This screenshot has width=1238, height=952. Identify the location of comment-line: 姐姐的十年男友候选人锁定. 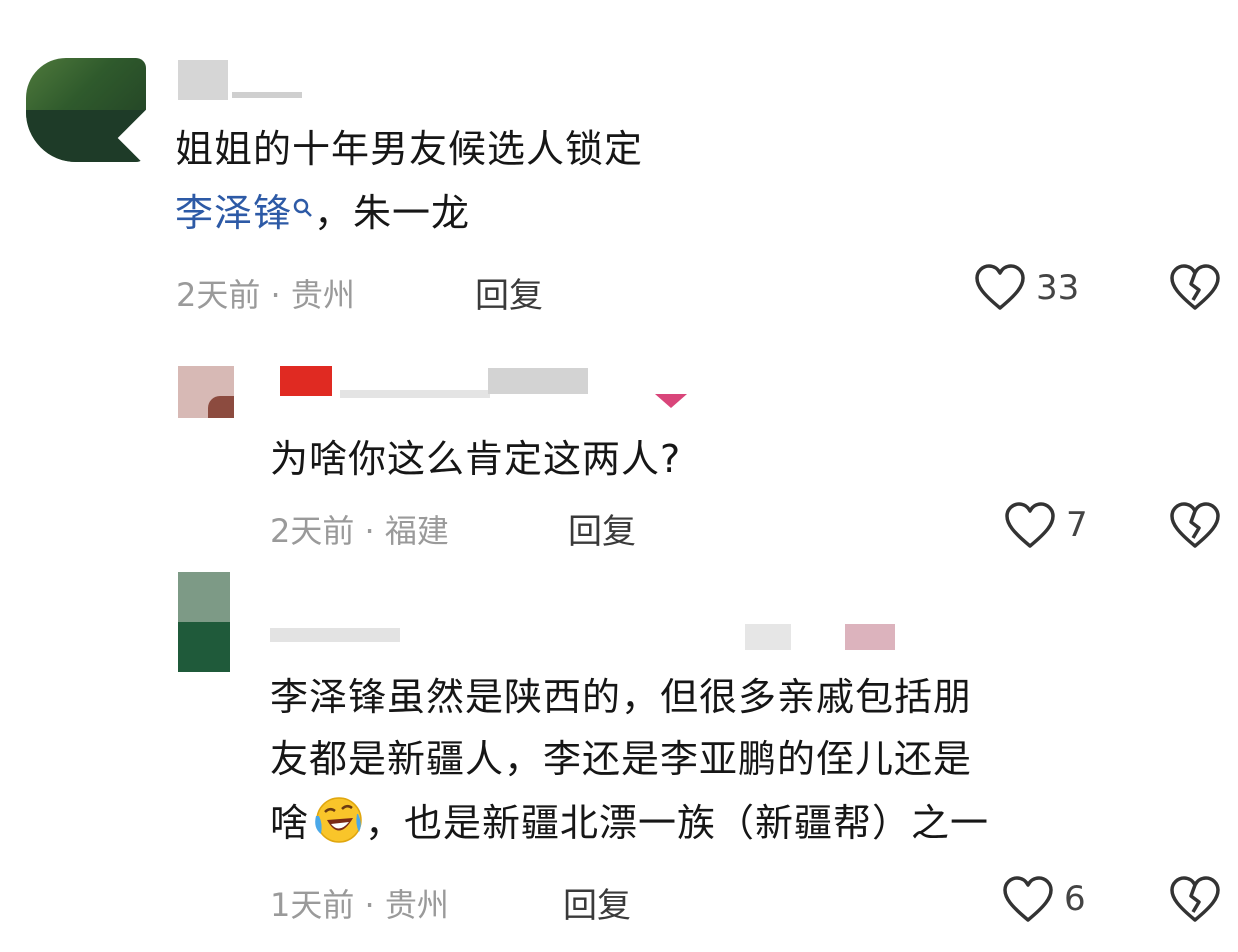
(409, 149).